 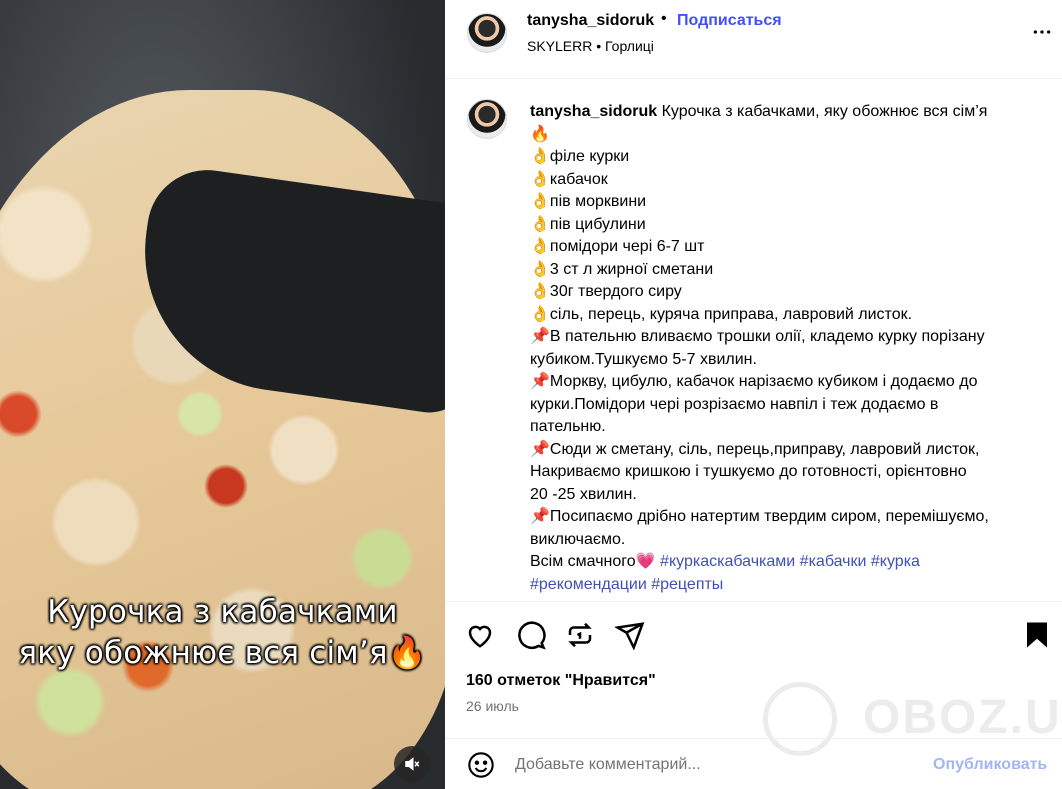 I want to click on more-horizontal-icon, so click(x=1042, y=32).